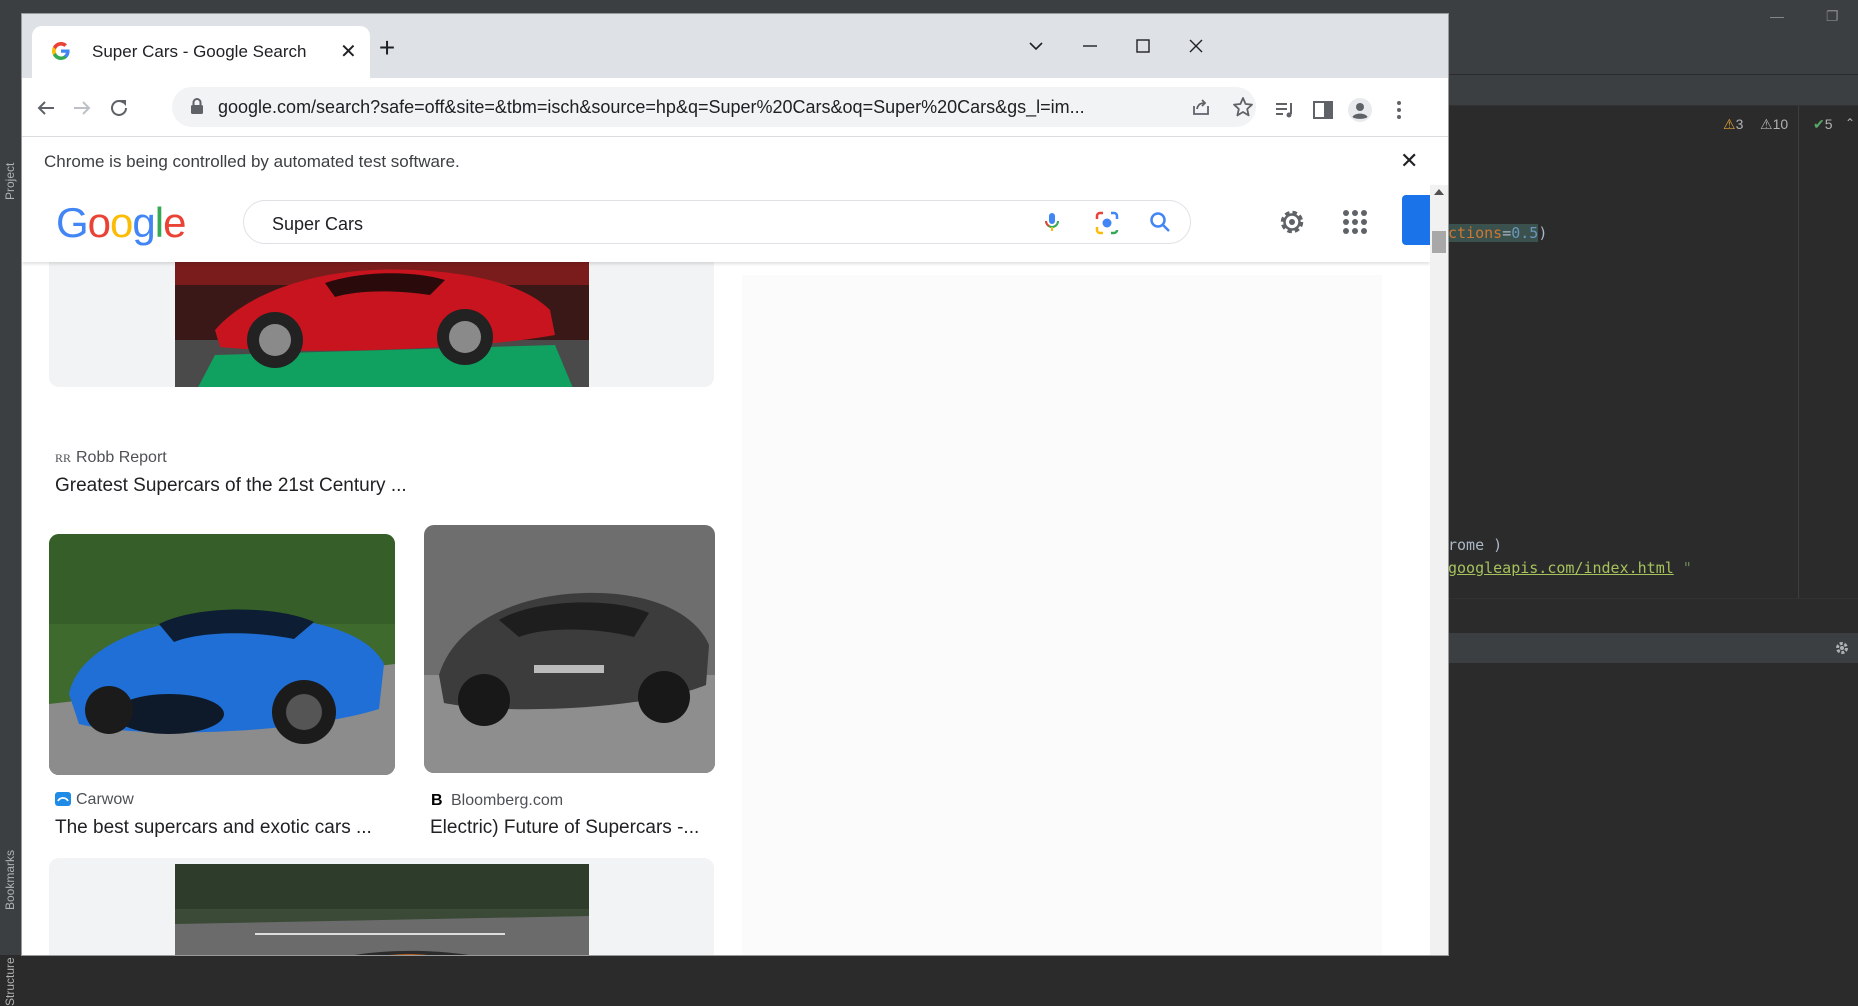 The image size is (1858, 1006). I want to click on ide-editor-tabs, so click(1653, 90).